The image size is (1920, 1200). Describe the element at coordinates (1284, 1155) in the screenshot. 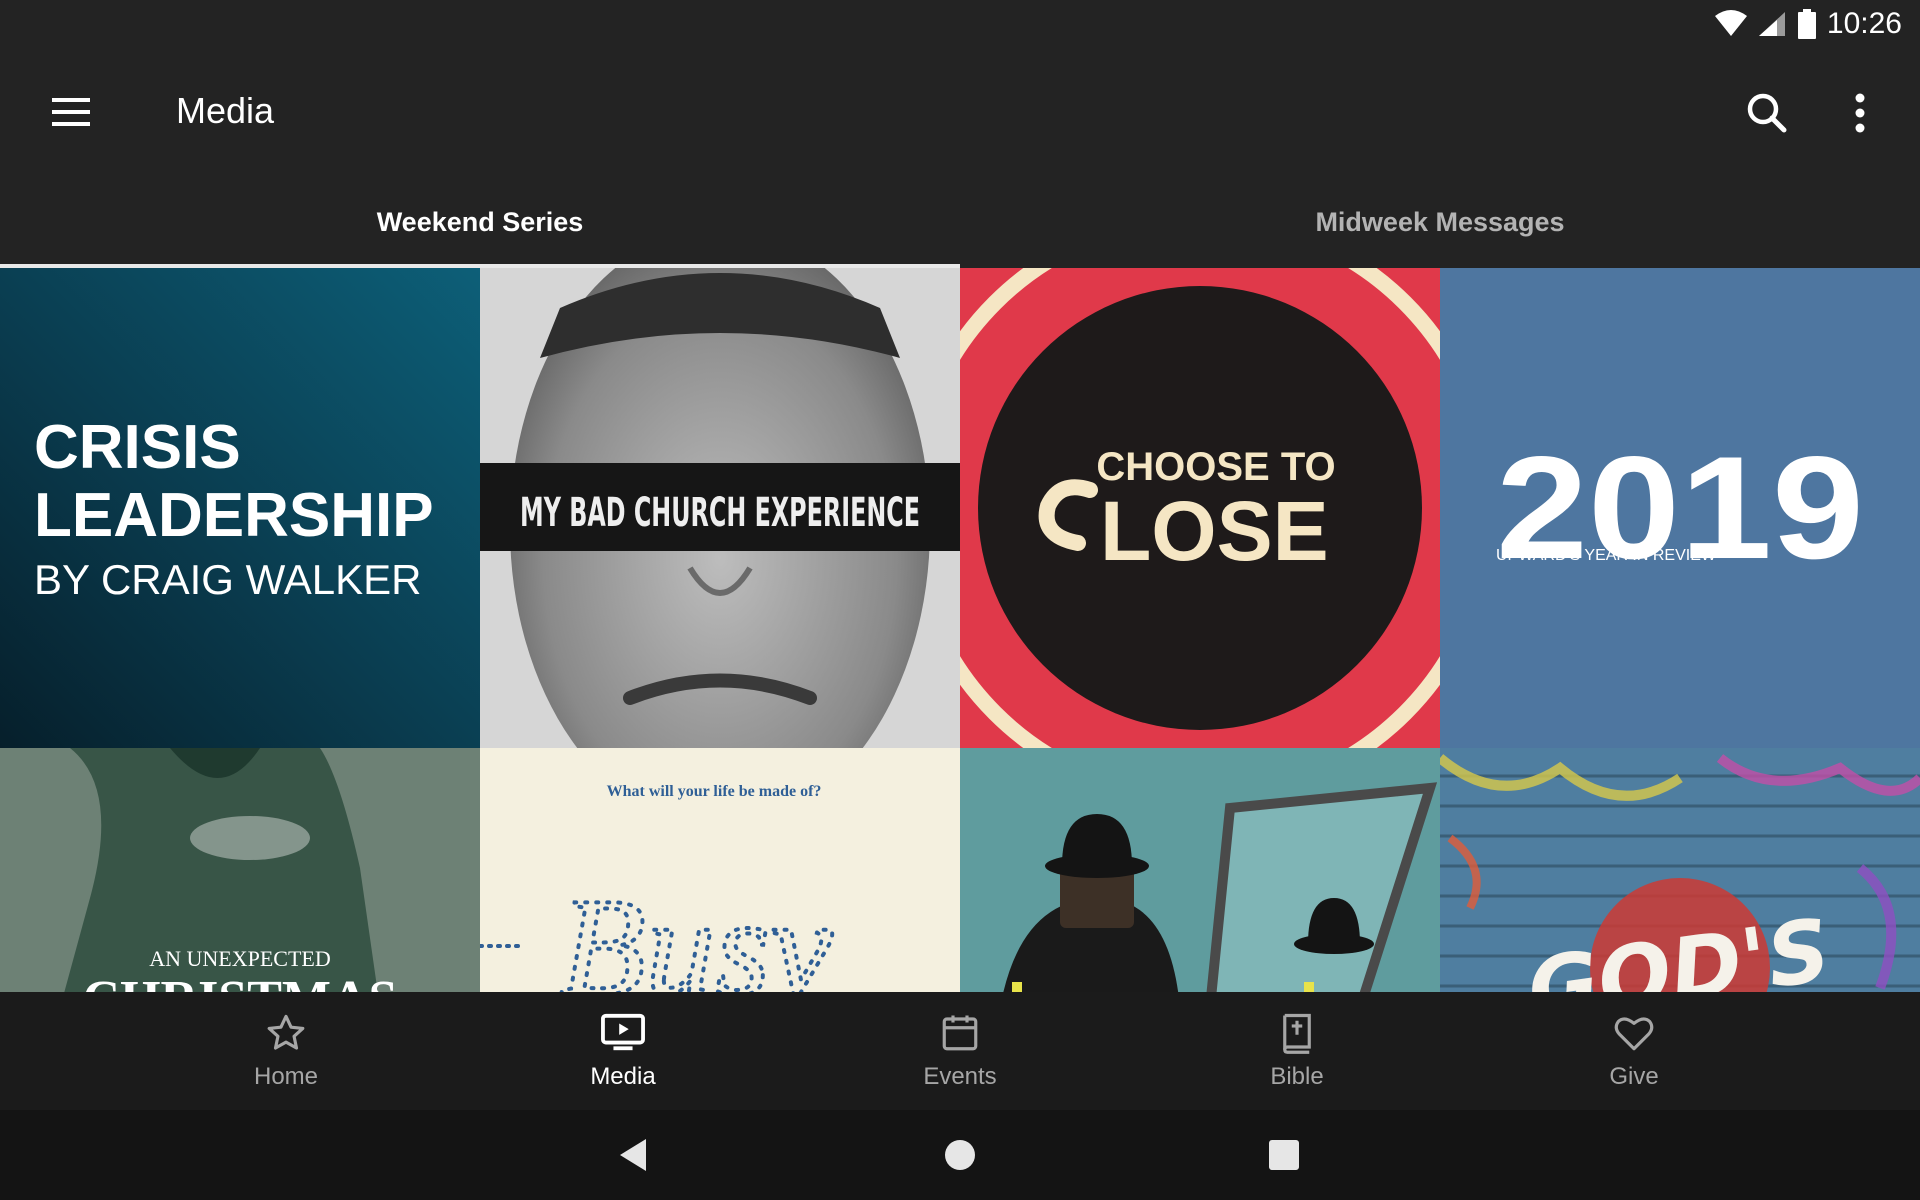

I see `recents-icon` at that location.